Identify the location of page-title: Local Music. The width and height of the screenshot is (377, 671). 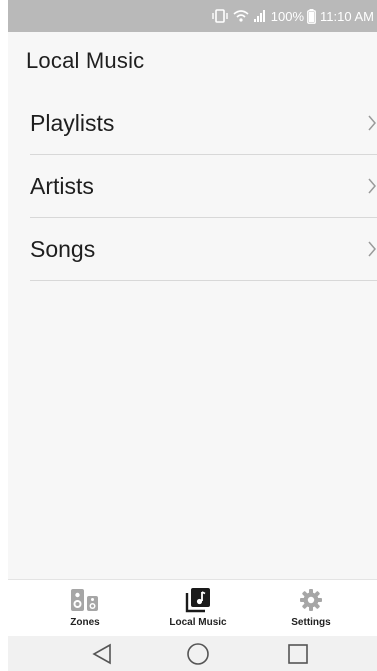
(85, 60).